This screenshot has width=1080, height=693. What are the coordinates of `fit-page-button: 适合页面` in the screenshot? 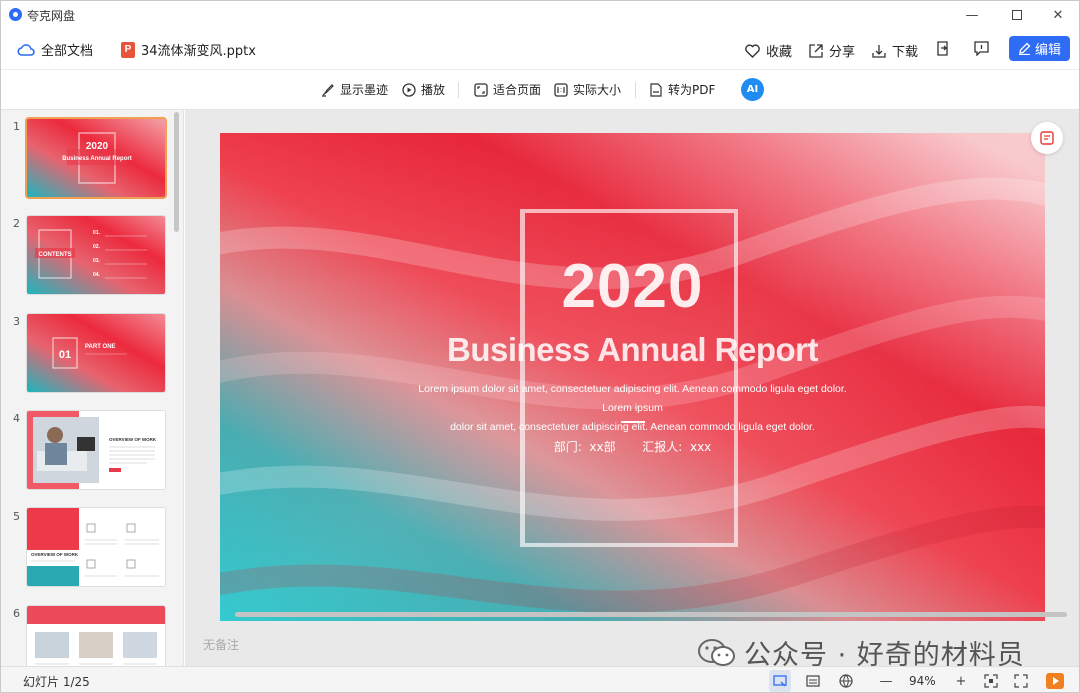 It's located at (507, 89).